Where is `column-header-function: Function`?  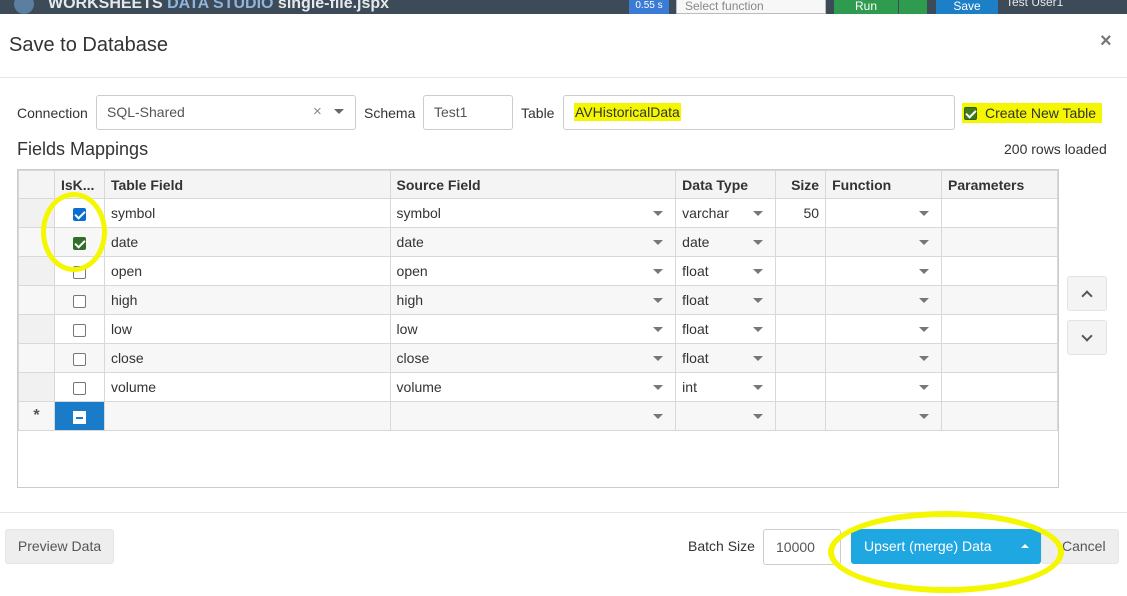
column-header-function: Function is located at coordinates (883, 184).